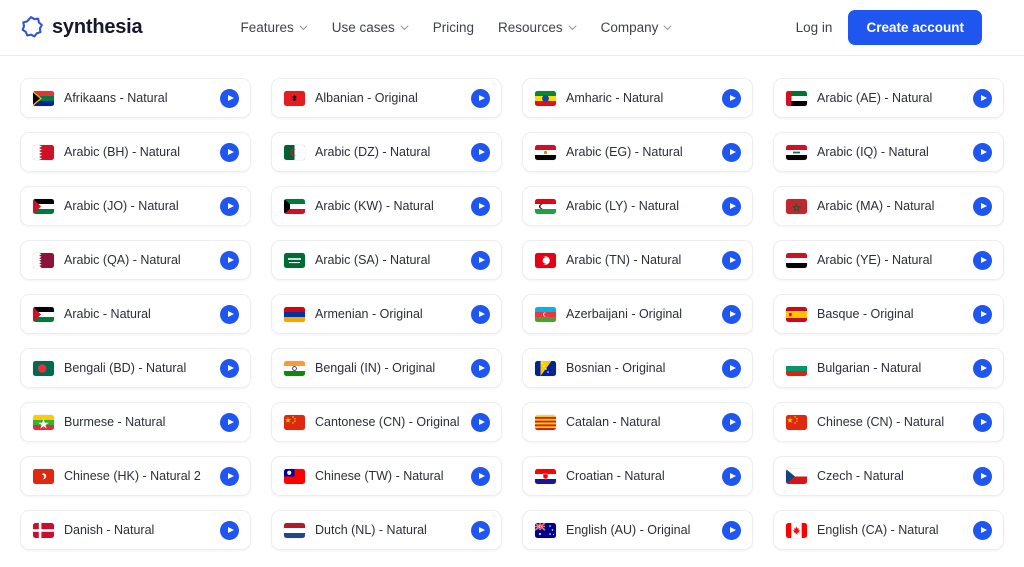 The image size is (1024, 567). What do you see at coordinates (888, 152) in the screenshot?
I see `voice-card: Arabic (IQ) - Natural` at bounding box center [888, 152].